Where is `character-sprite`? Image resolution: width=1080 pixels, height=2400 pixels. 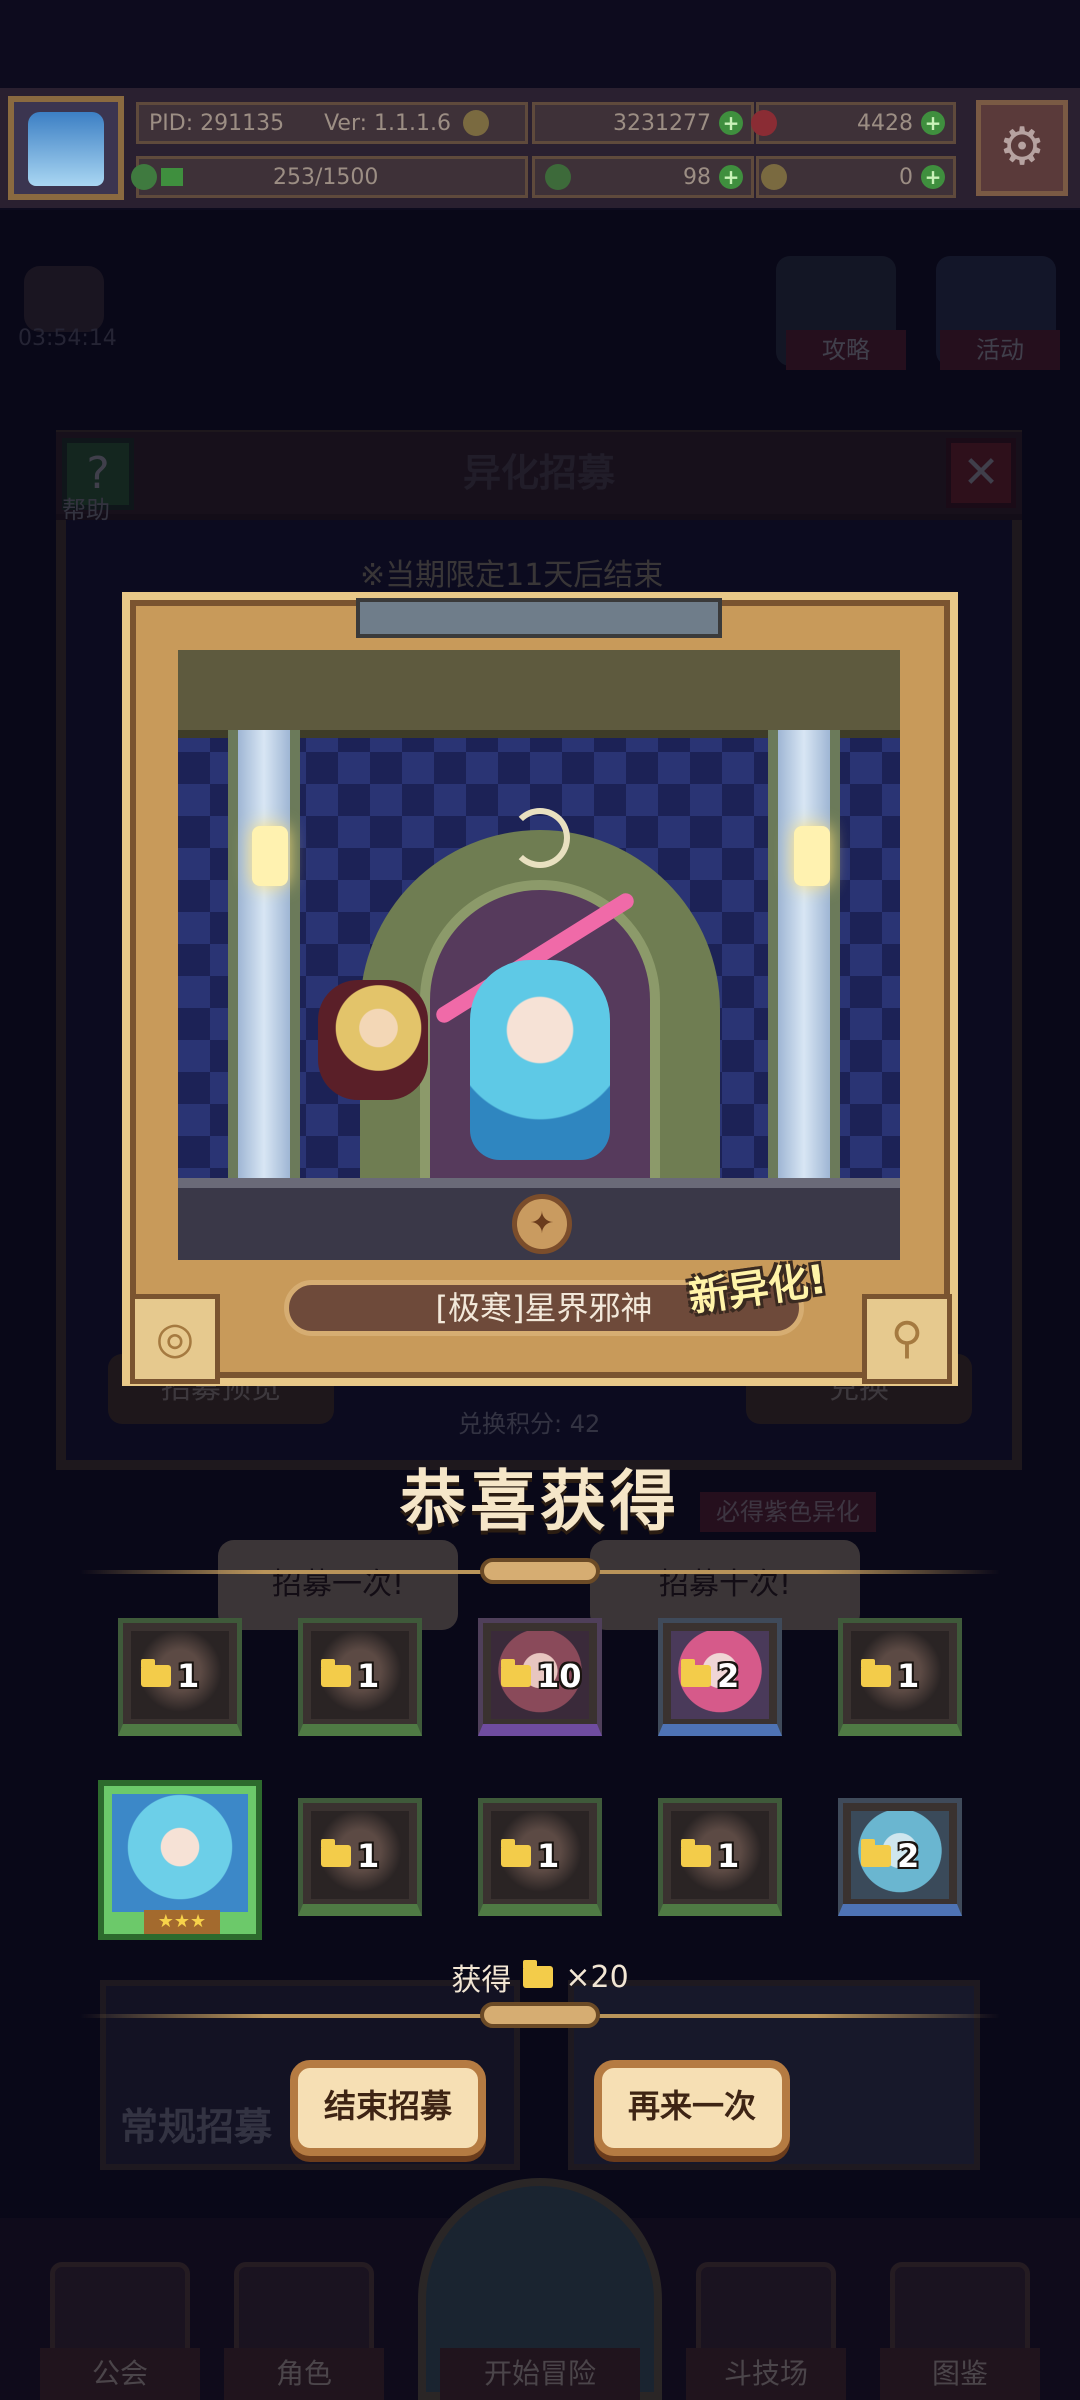
character-sprite is located at coordinates (540, 1060).